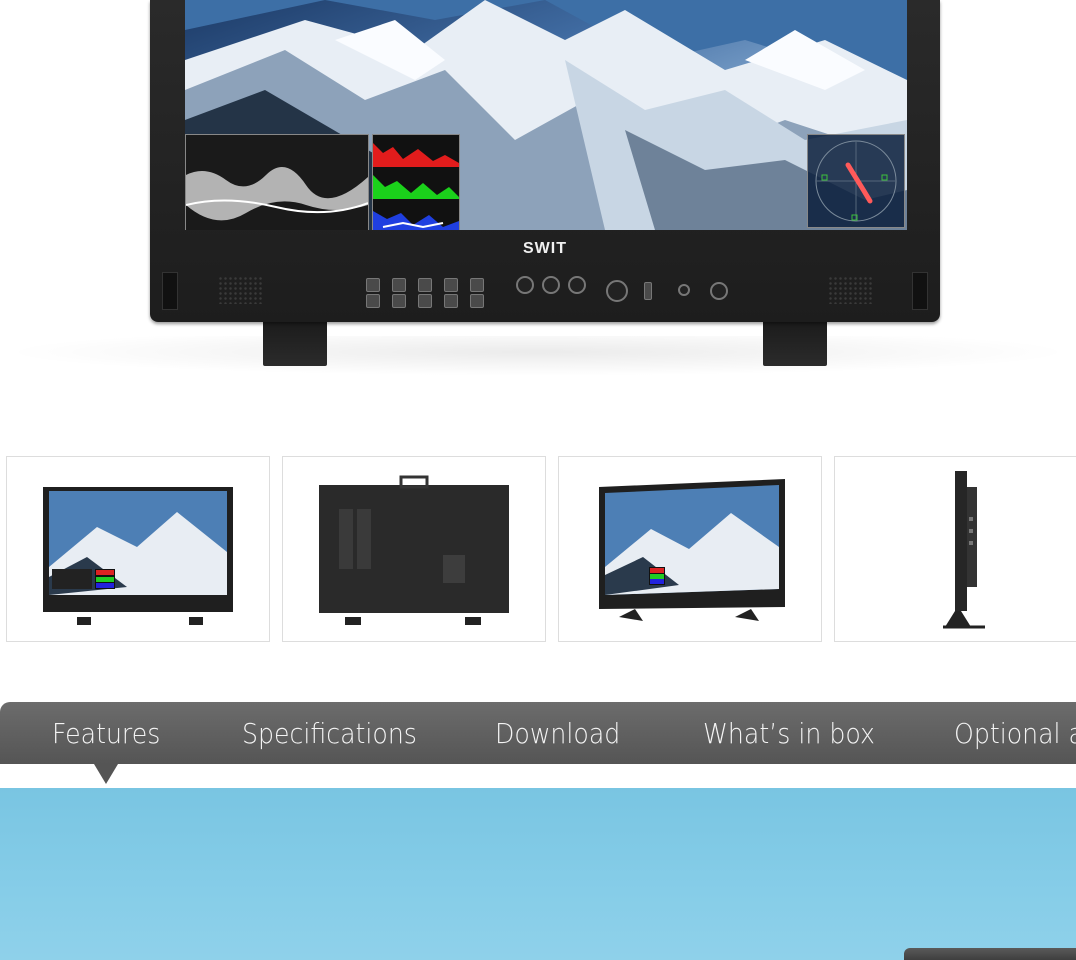  Describe the element at coordinates (170, 291) in the screenshot. I see `side-handle-left` at that location.